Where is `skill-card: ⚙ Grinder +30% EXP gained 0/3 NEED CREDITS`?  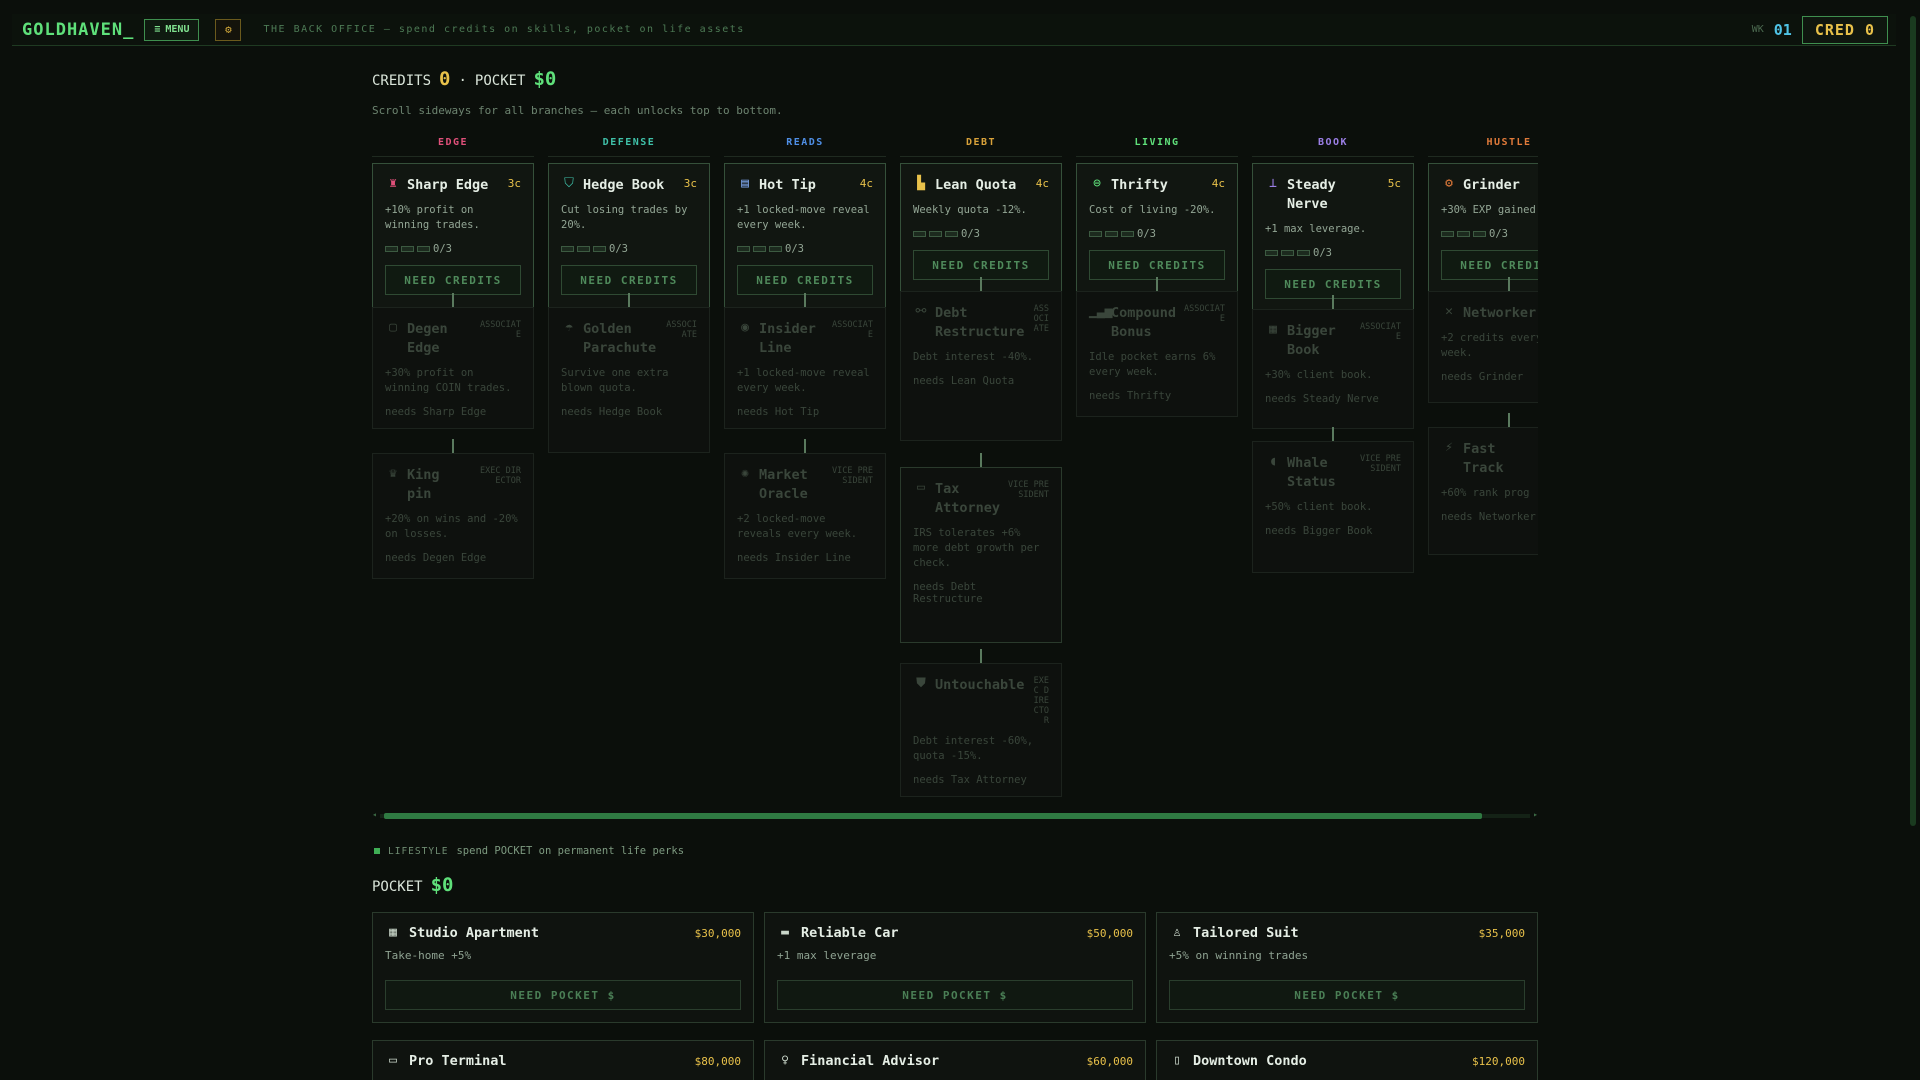 skill-card: ⚙ Grinder +30% EXP gained 0/3 NEED CREDITS is located at coordinates (1483, 229).